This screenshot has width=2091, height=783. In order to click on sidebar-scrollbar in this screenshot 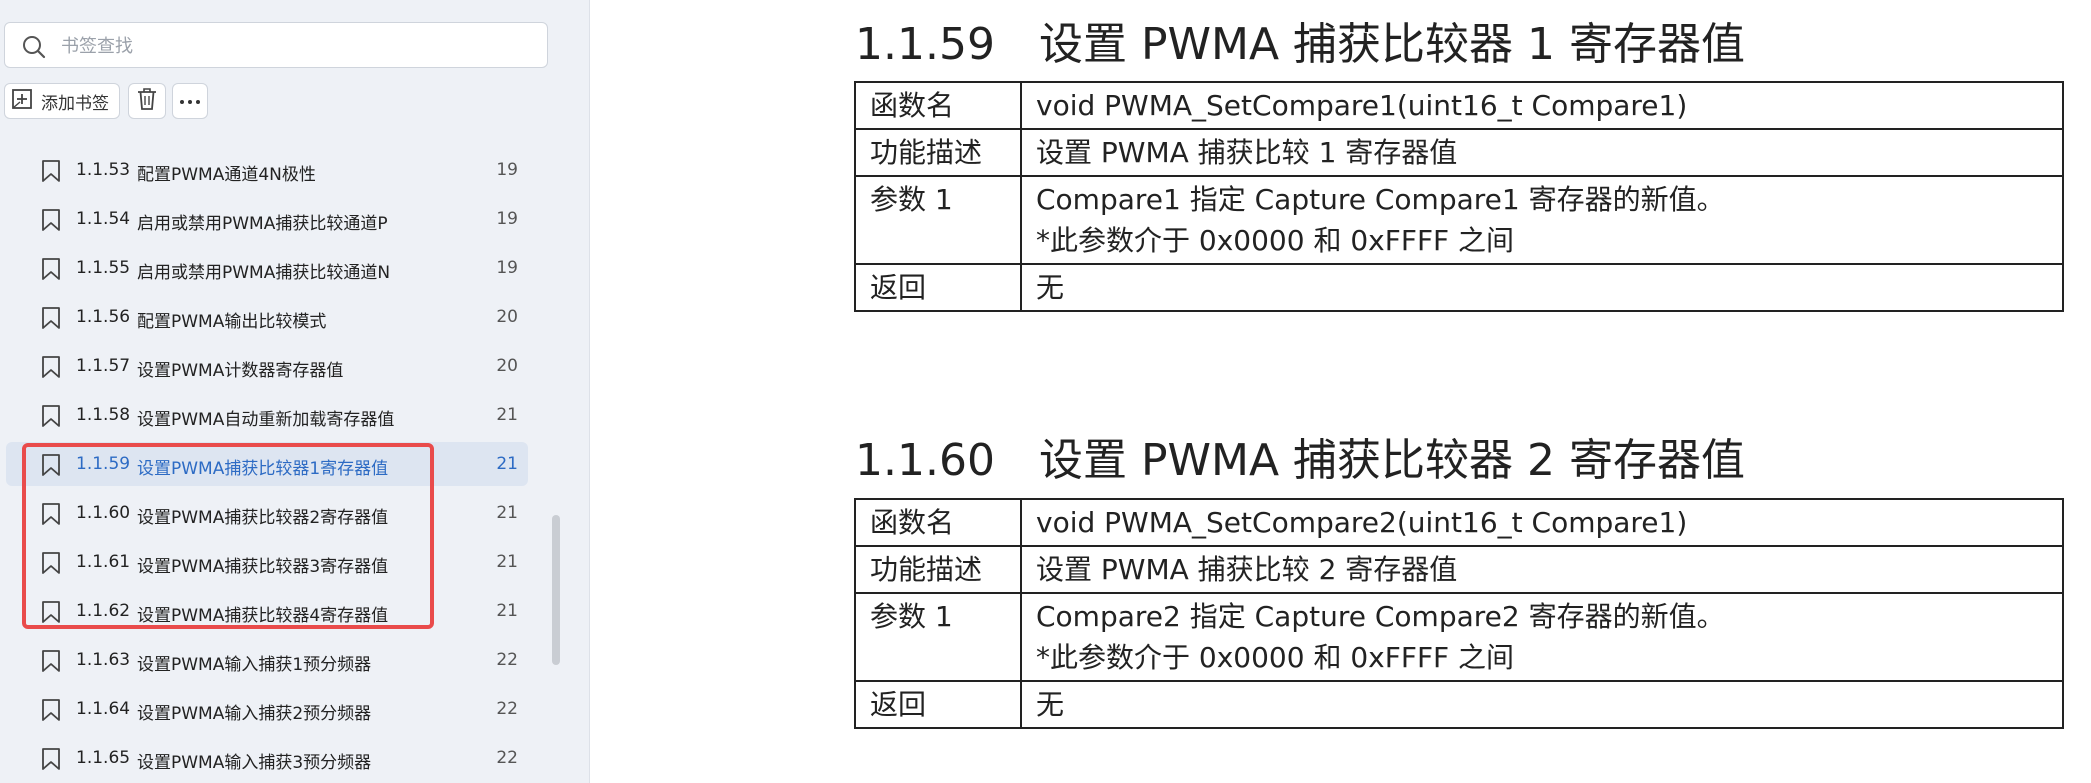, I will do `click(556, 590)`.